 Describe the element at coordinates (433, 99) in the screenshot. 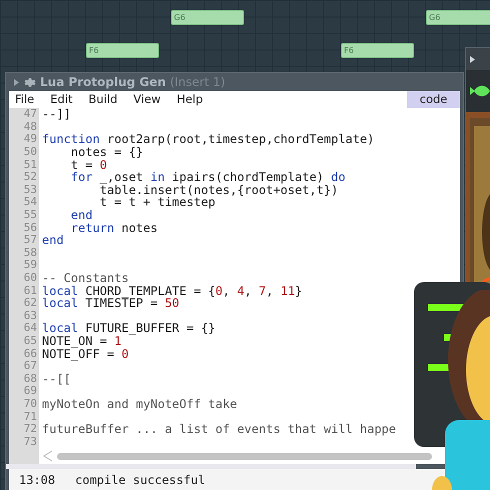

I see `editor-tab: code` at that location.